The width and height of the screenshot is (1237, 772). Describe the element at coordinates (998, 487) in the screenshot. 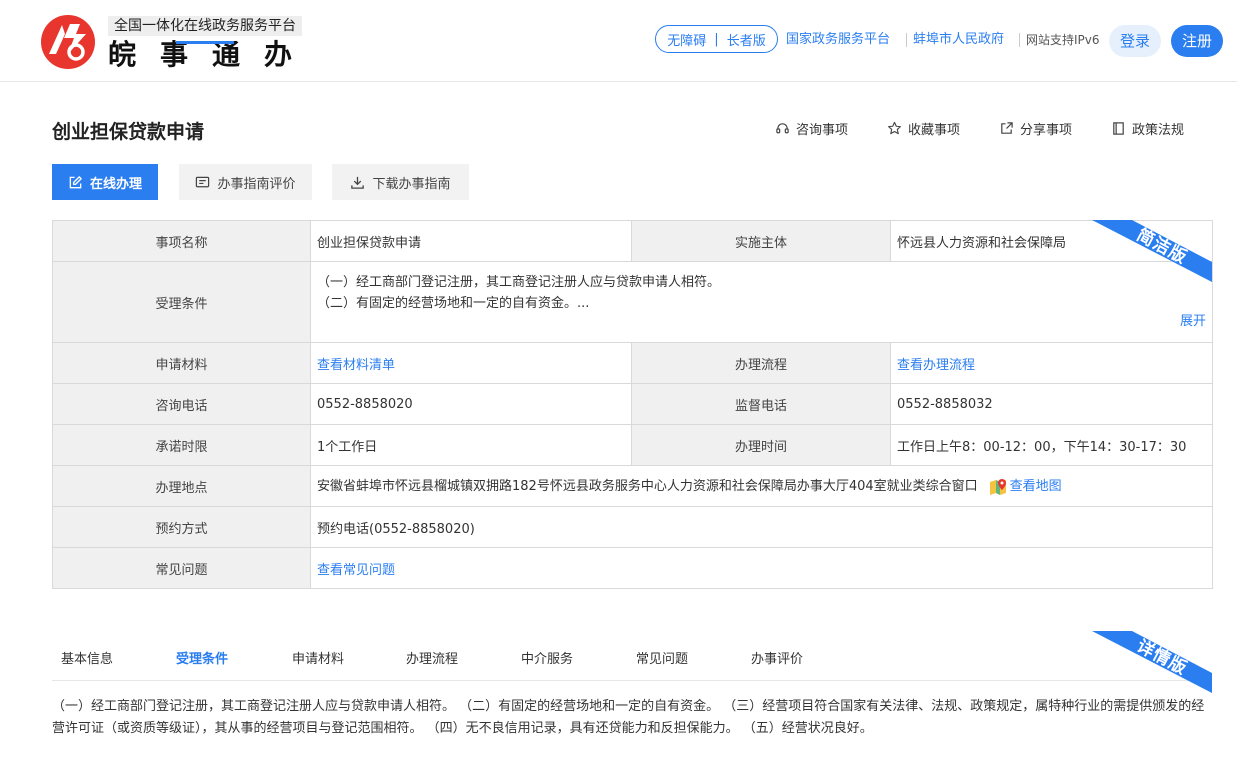

I see `map-pin-icon` at that location.